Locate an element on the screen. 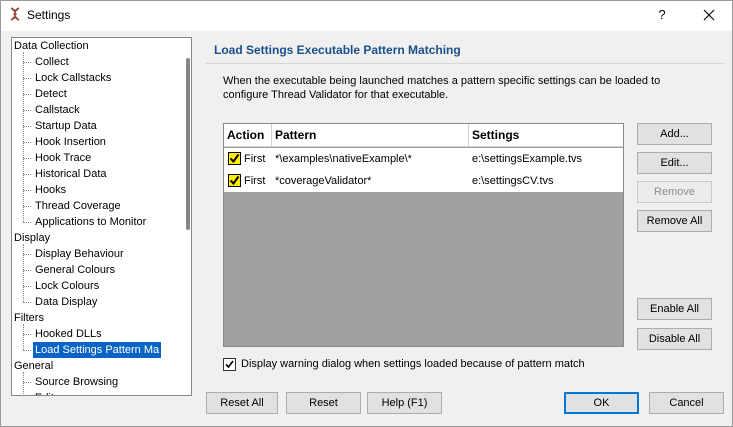 The height and width of the screenshot is (427, 733). tree-category: Display is located at coordinates (32, 238).